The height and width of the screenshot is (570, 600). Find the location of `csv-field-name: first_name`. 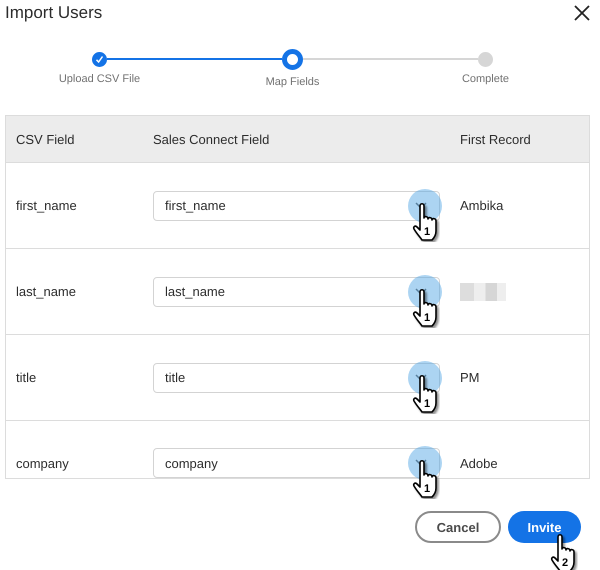

csv-field-name: first_name is located at coordinates (46, 205).